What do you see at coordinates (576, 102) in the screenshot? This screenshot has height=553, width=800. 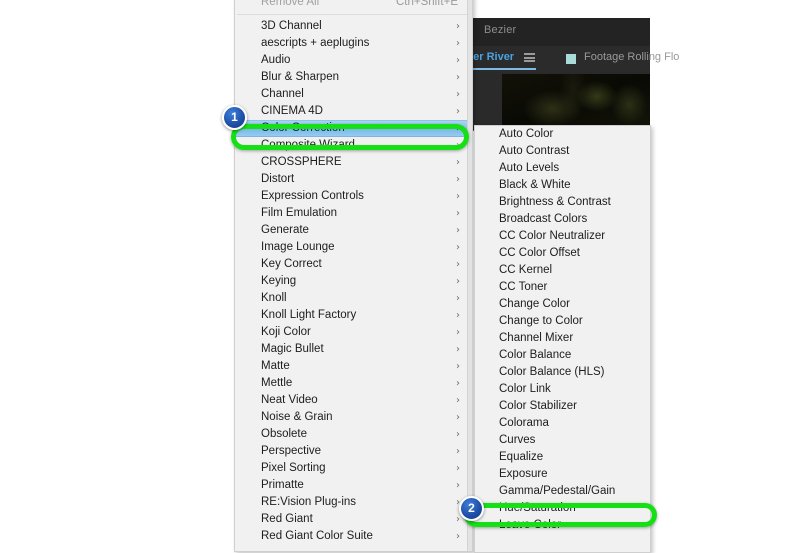 I see `footage-thumbnail` at bounding box center [576, 102].